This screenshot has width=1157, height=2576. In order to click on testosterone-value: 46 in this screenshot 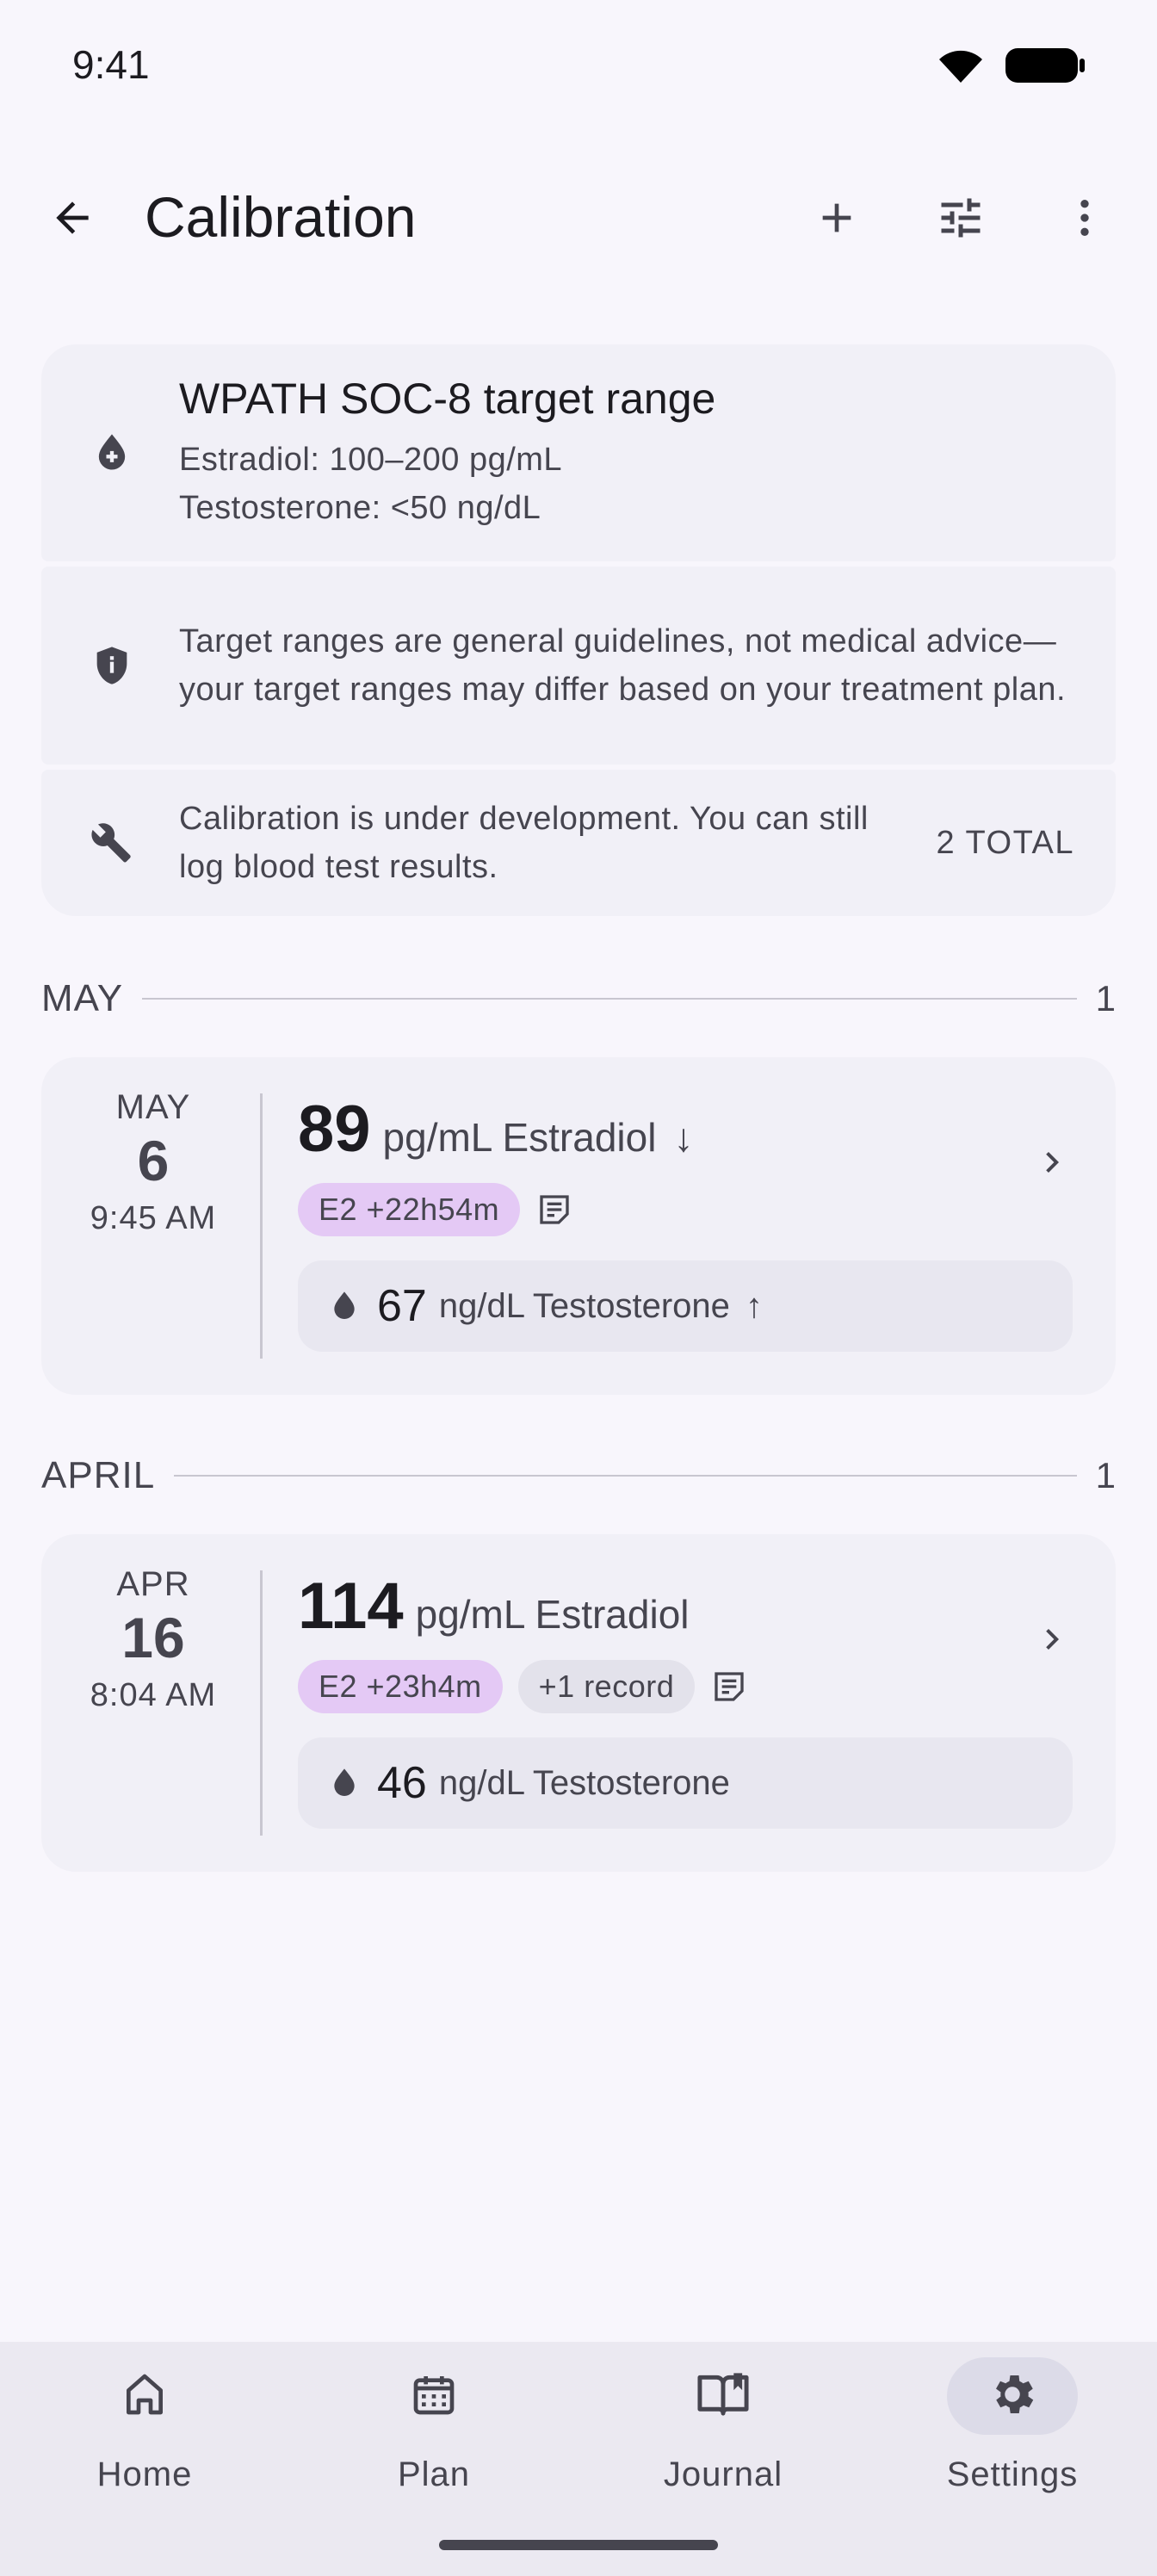, I will do `click(402, 1783)`.